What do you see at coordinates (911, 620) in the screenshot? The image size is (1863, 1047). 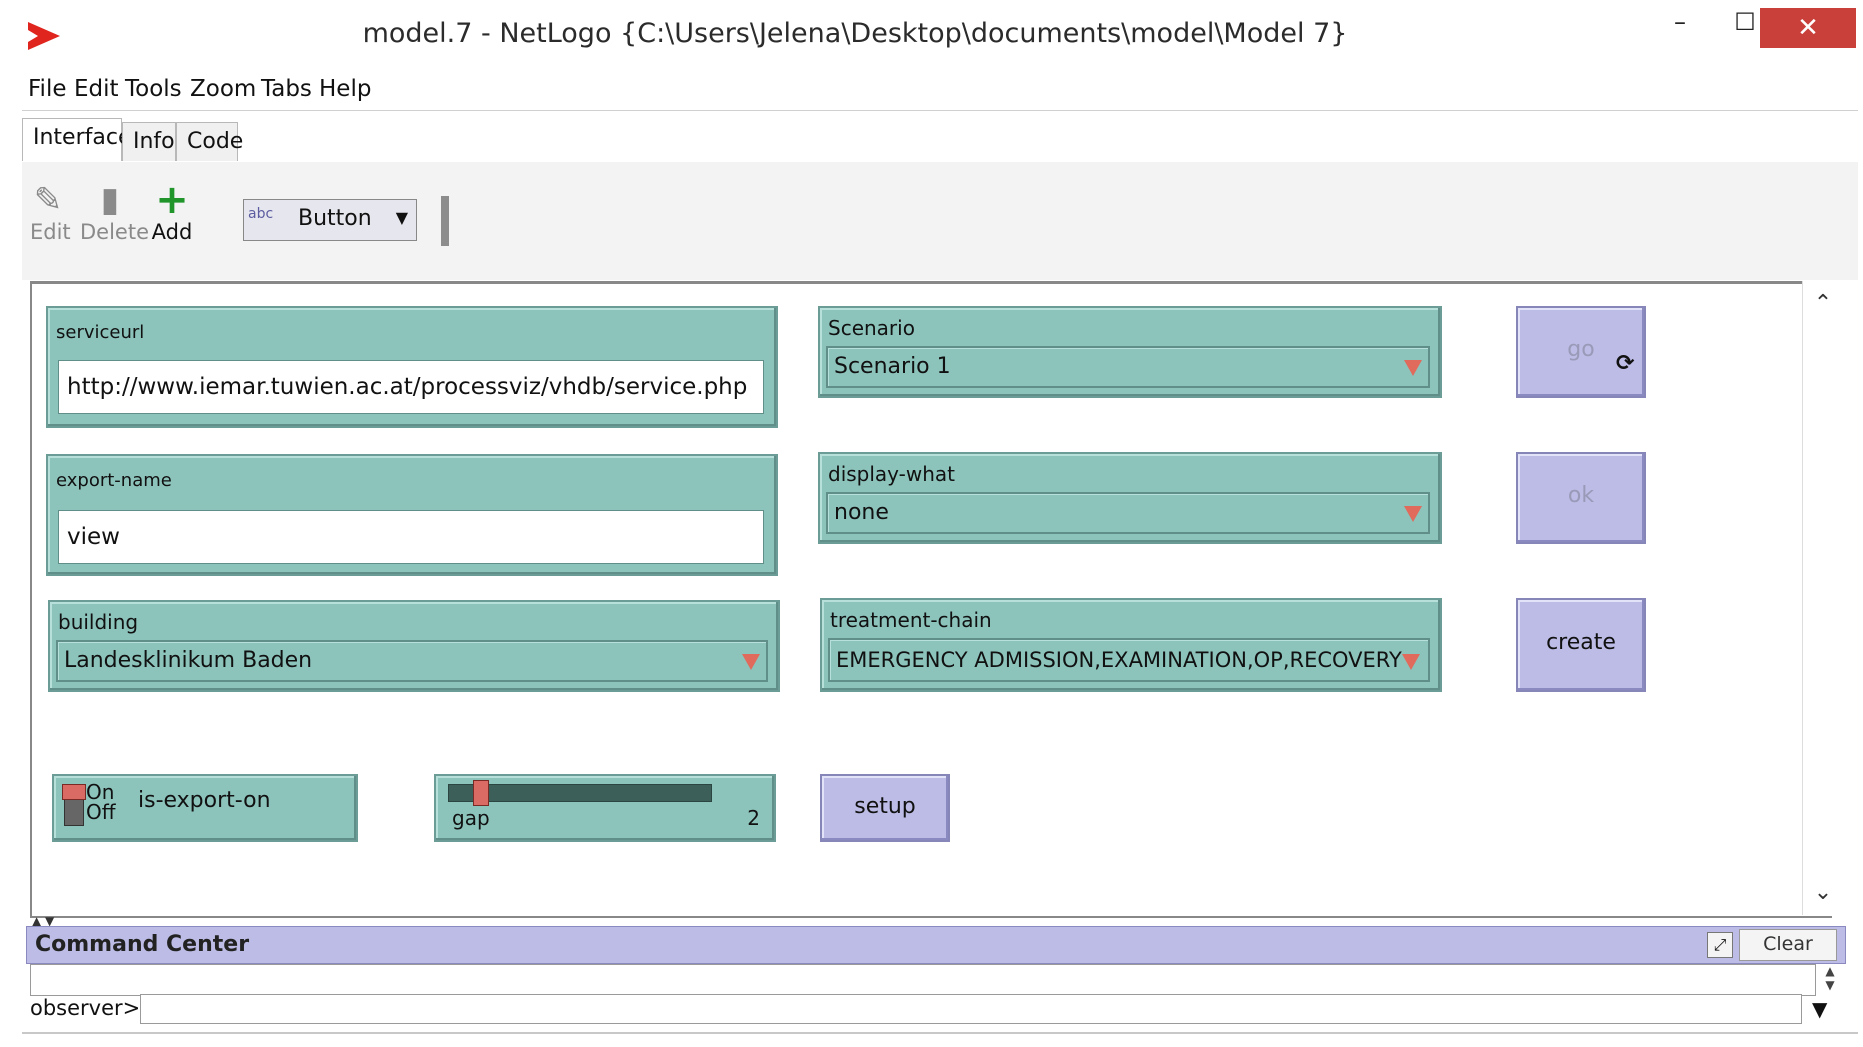 I see `treatment-chain-label: treatment-chain` at bounding box center [911, 620].